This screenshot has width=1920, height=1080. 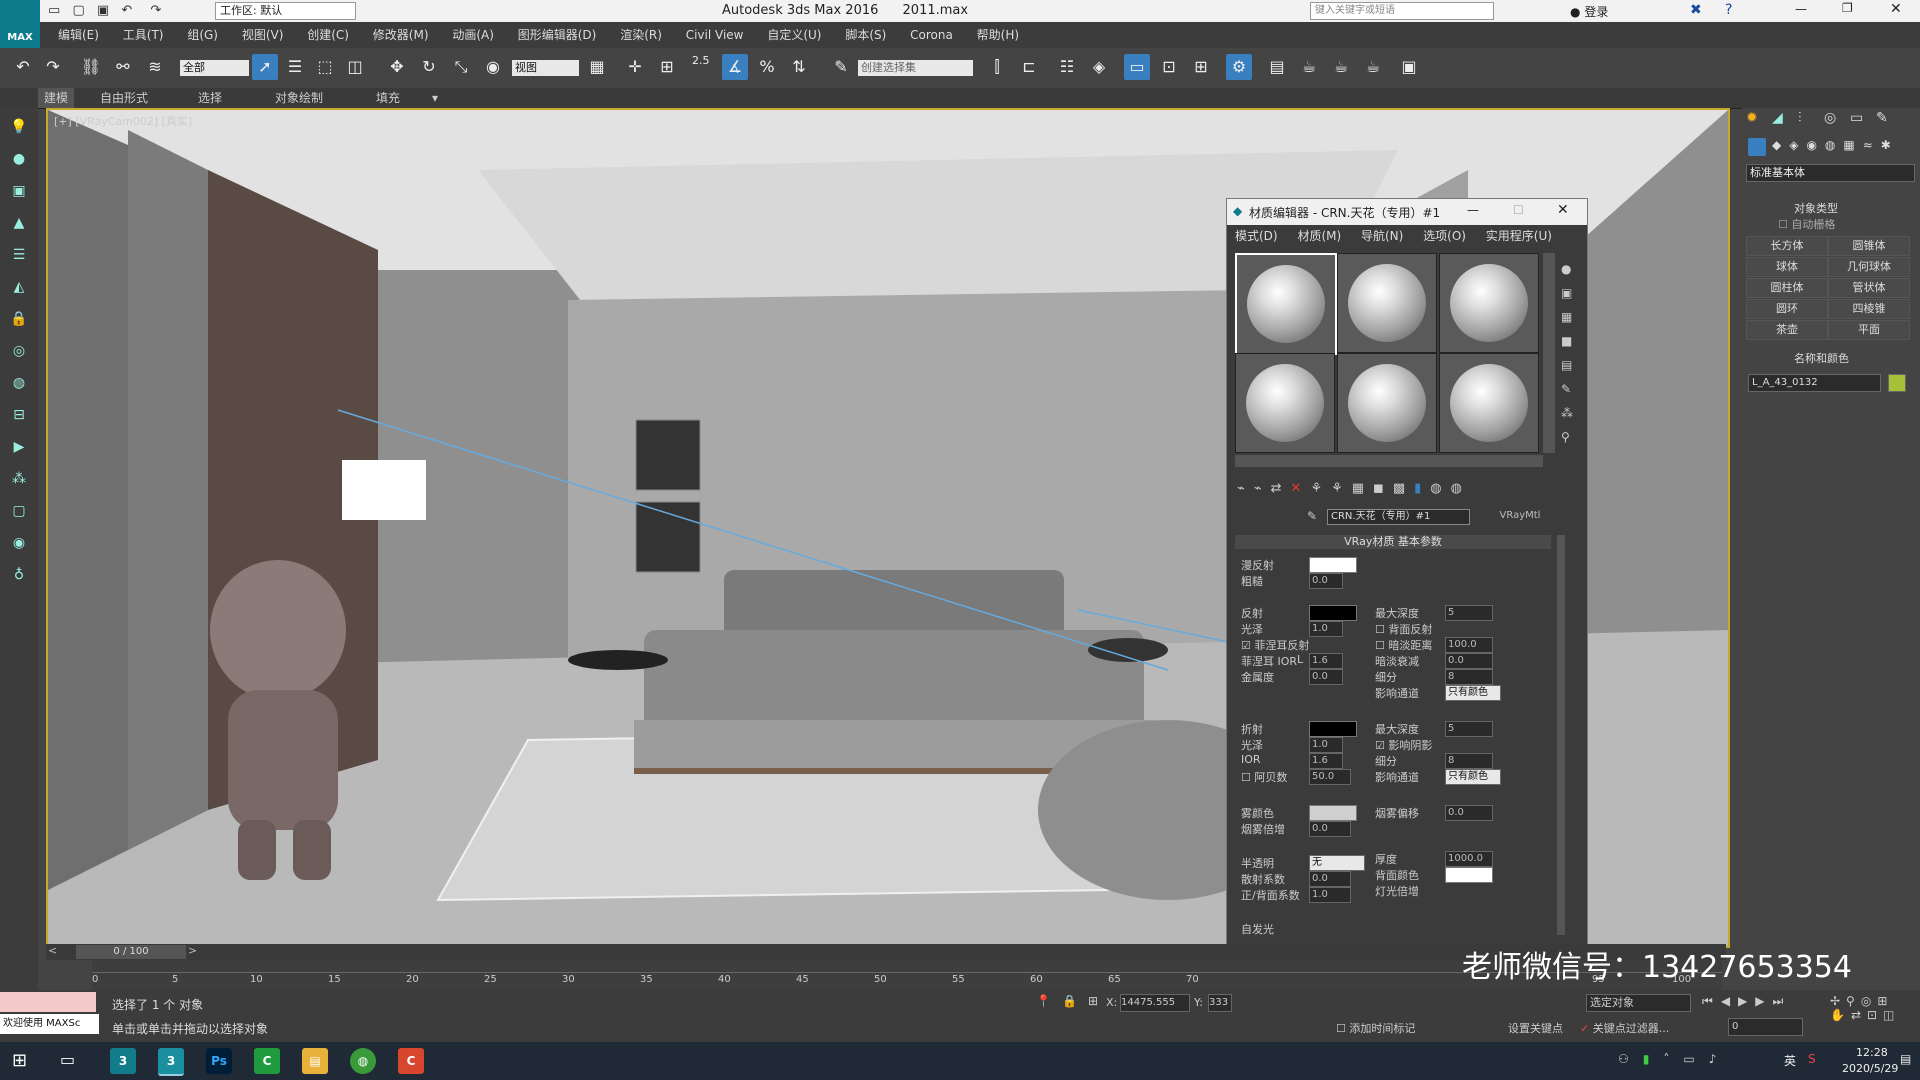 I want to click on menu-rendering: 渲染(R), so click(x=641, y=35).